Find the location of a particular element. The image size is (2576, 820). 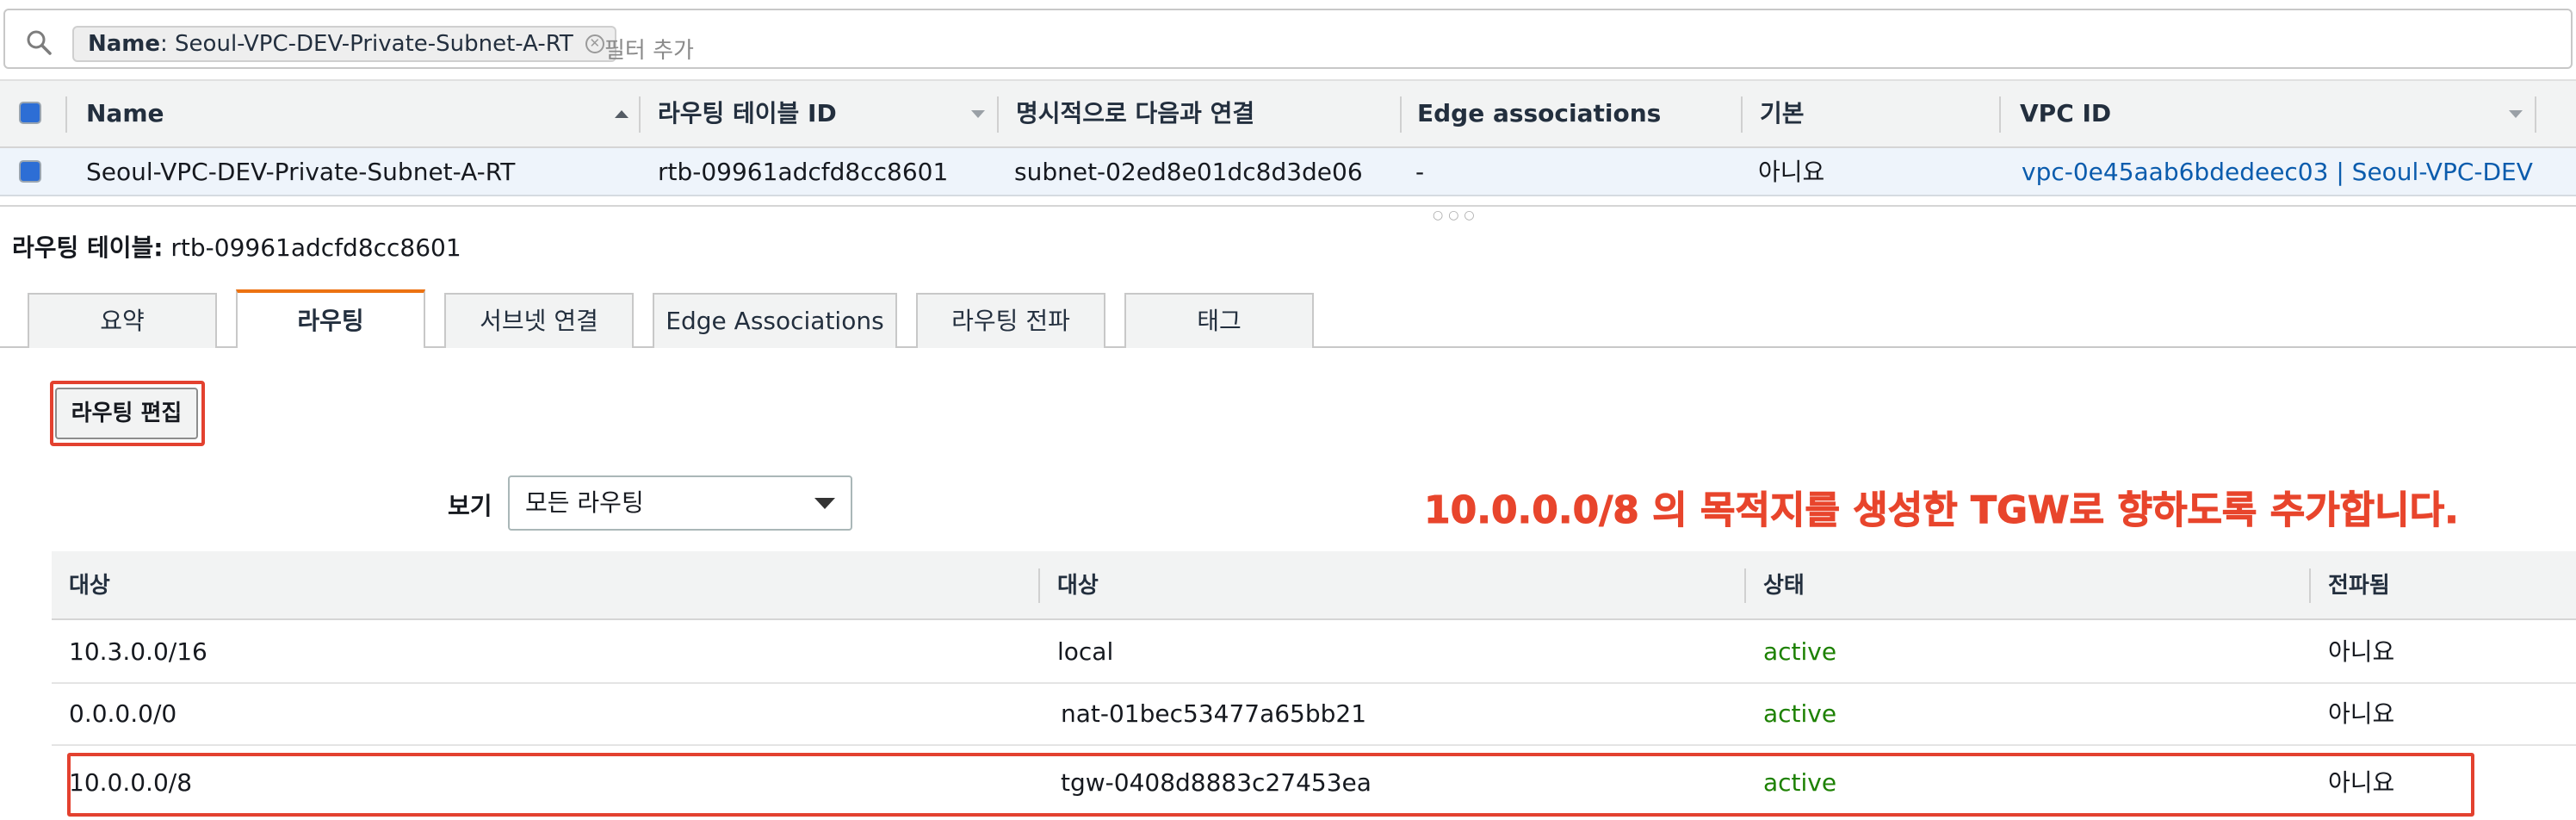

tab-route-propagation: 라우팅 전파 is located at coordinates (1011, 320).